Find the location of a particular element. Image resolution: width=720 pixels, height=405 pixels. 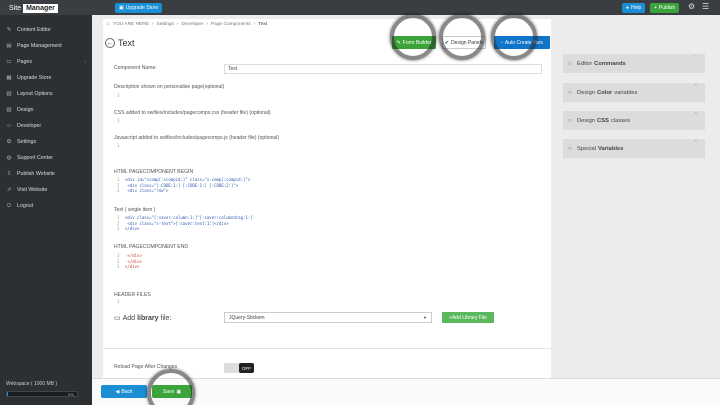

panel-title-bold: Commands is located at coordinates (610, 63).